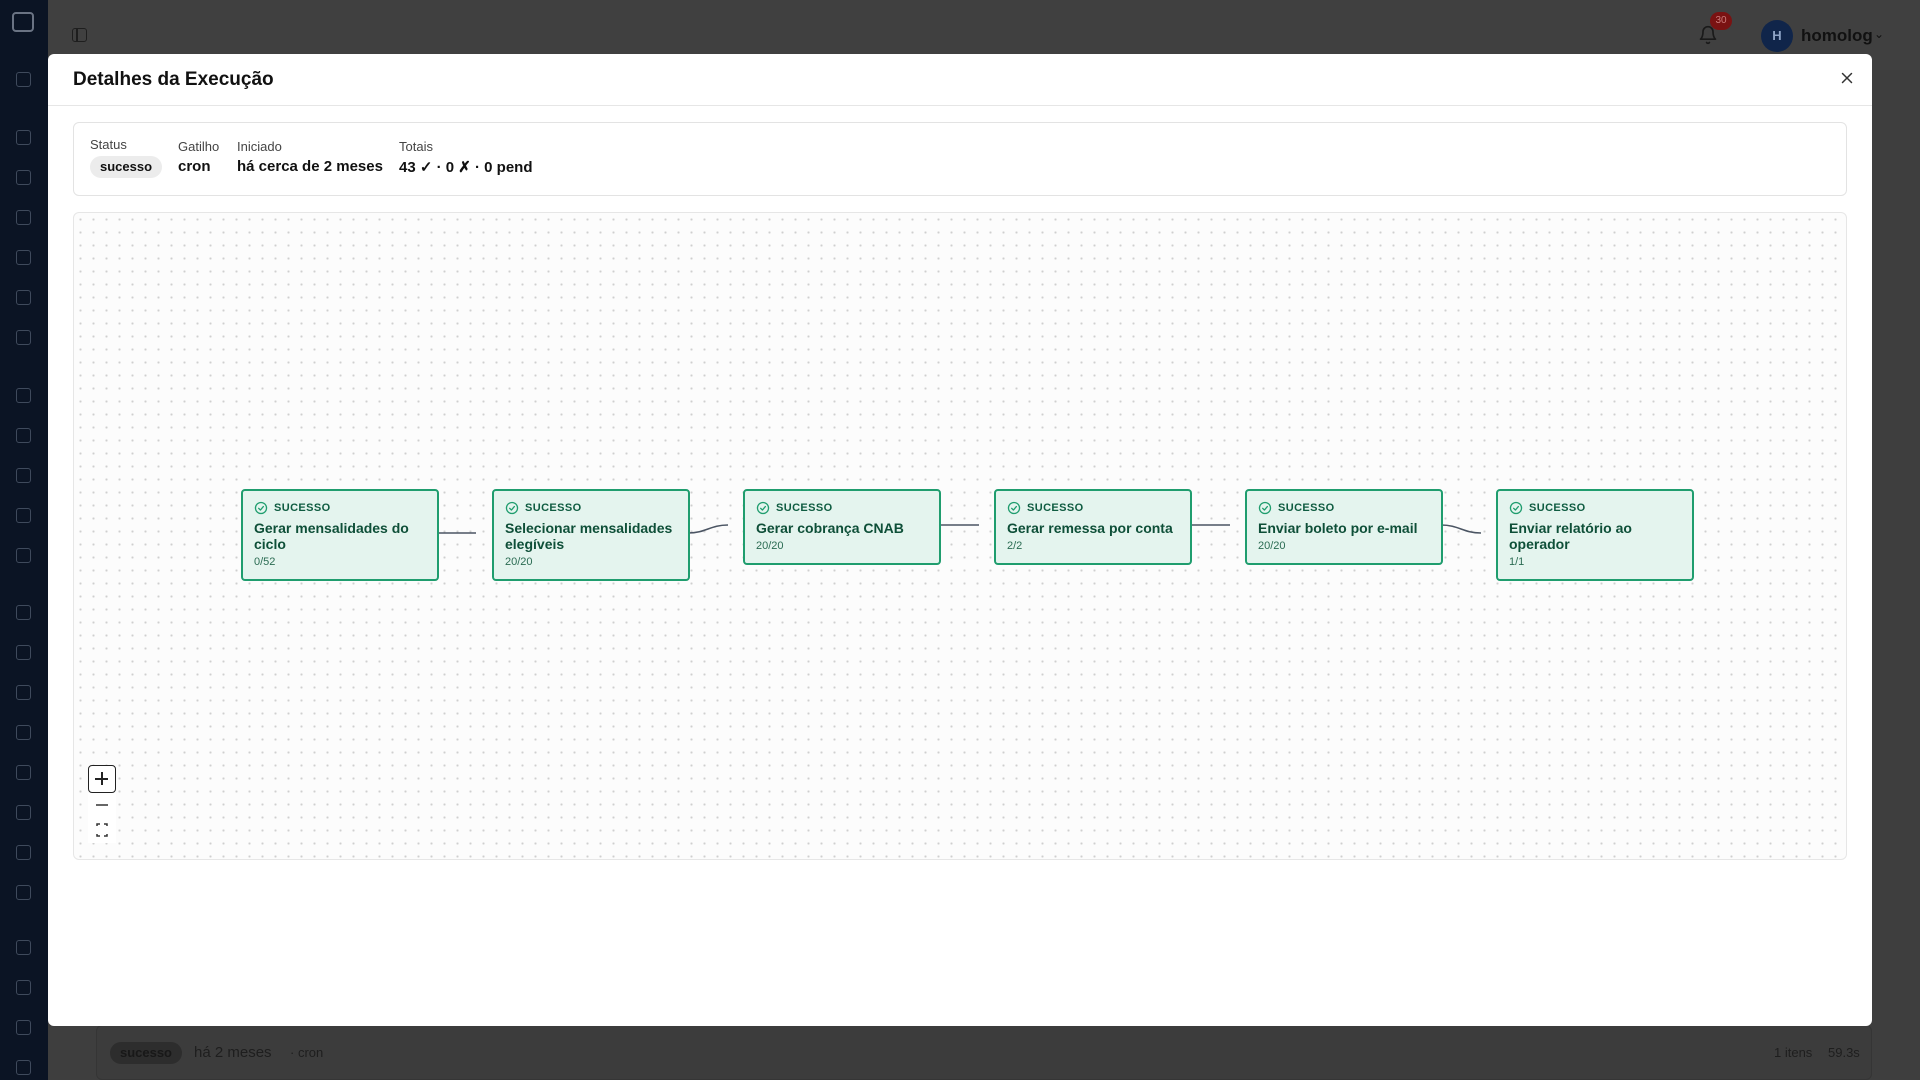  Describe the element at coordinates (23, 555) in the screenshot. I see `user-settings-icon` at that location.